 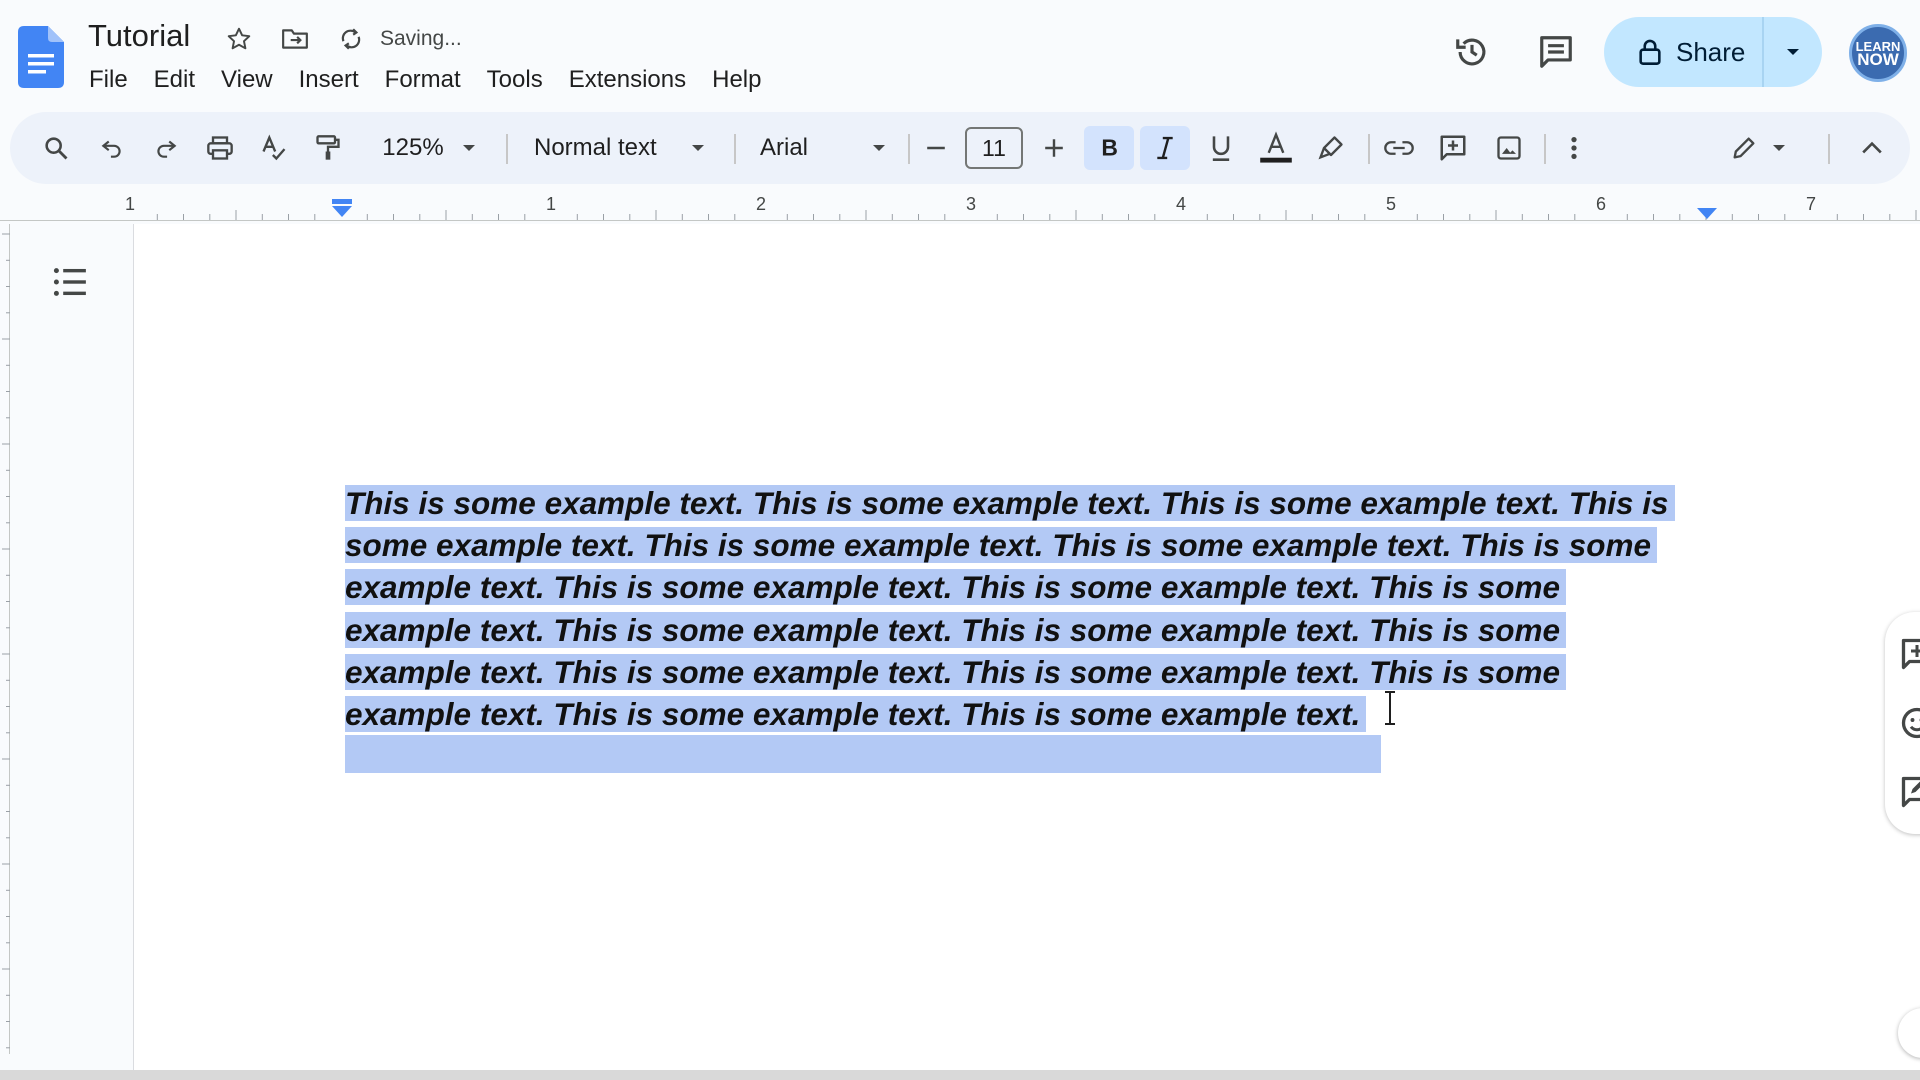 What do you see at coordinates (761, 204) in the screenshot?
I see `ruler-label: 2` at bounding box center [761, 204].